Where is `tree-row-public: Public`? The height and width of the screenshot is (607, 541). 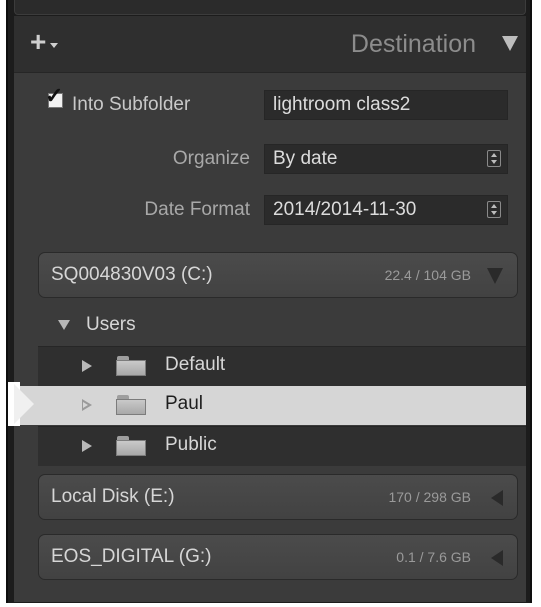
tree-row-public: Public is located at coordinates (282, 446).